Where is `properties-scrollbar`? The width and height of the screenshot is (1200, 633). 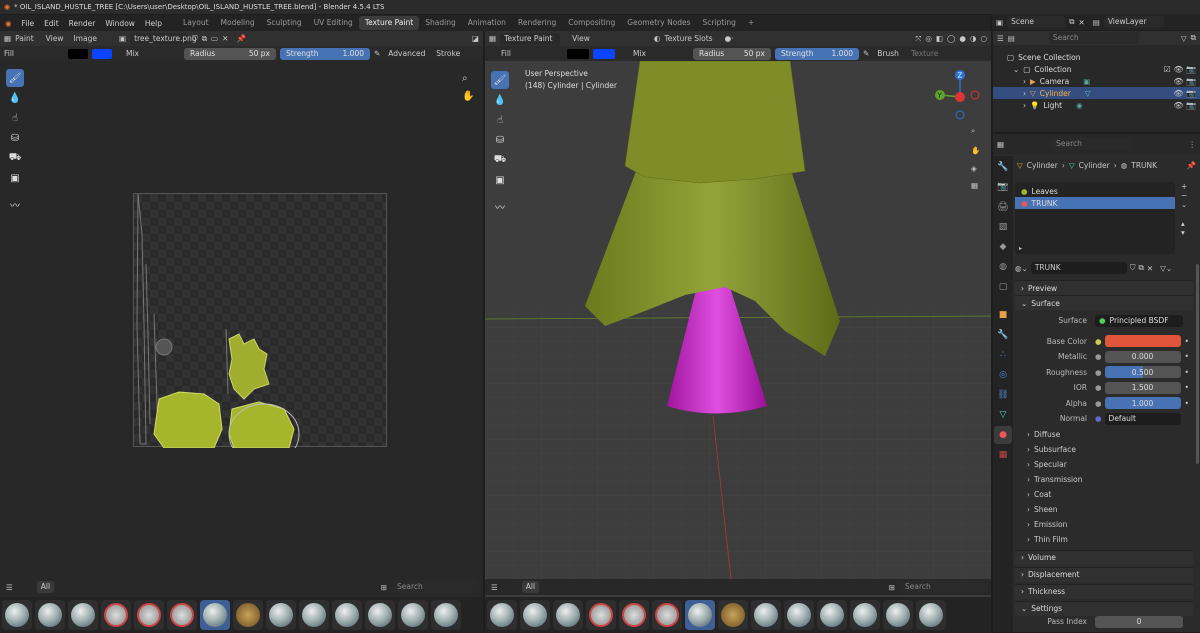
properties-scrollbar is located at coordinates (1197, 364).